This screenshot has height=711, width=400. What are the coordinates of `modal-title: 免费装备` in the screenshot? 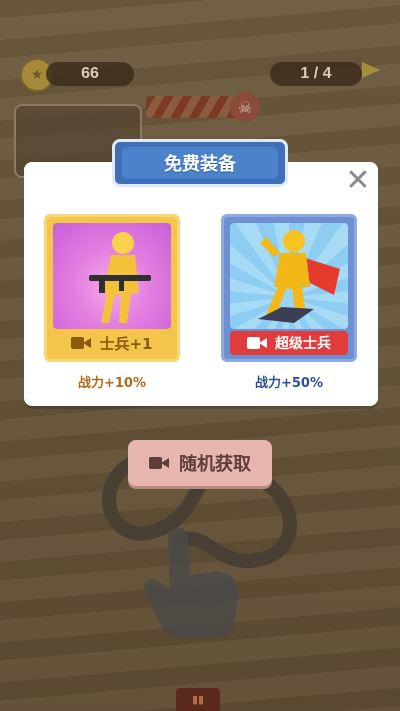 It's located at (200, 163).